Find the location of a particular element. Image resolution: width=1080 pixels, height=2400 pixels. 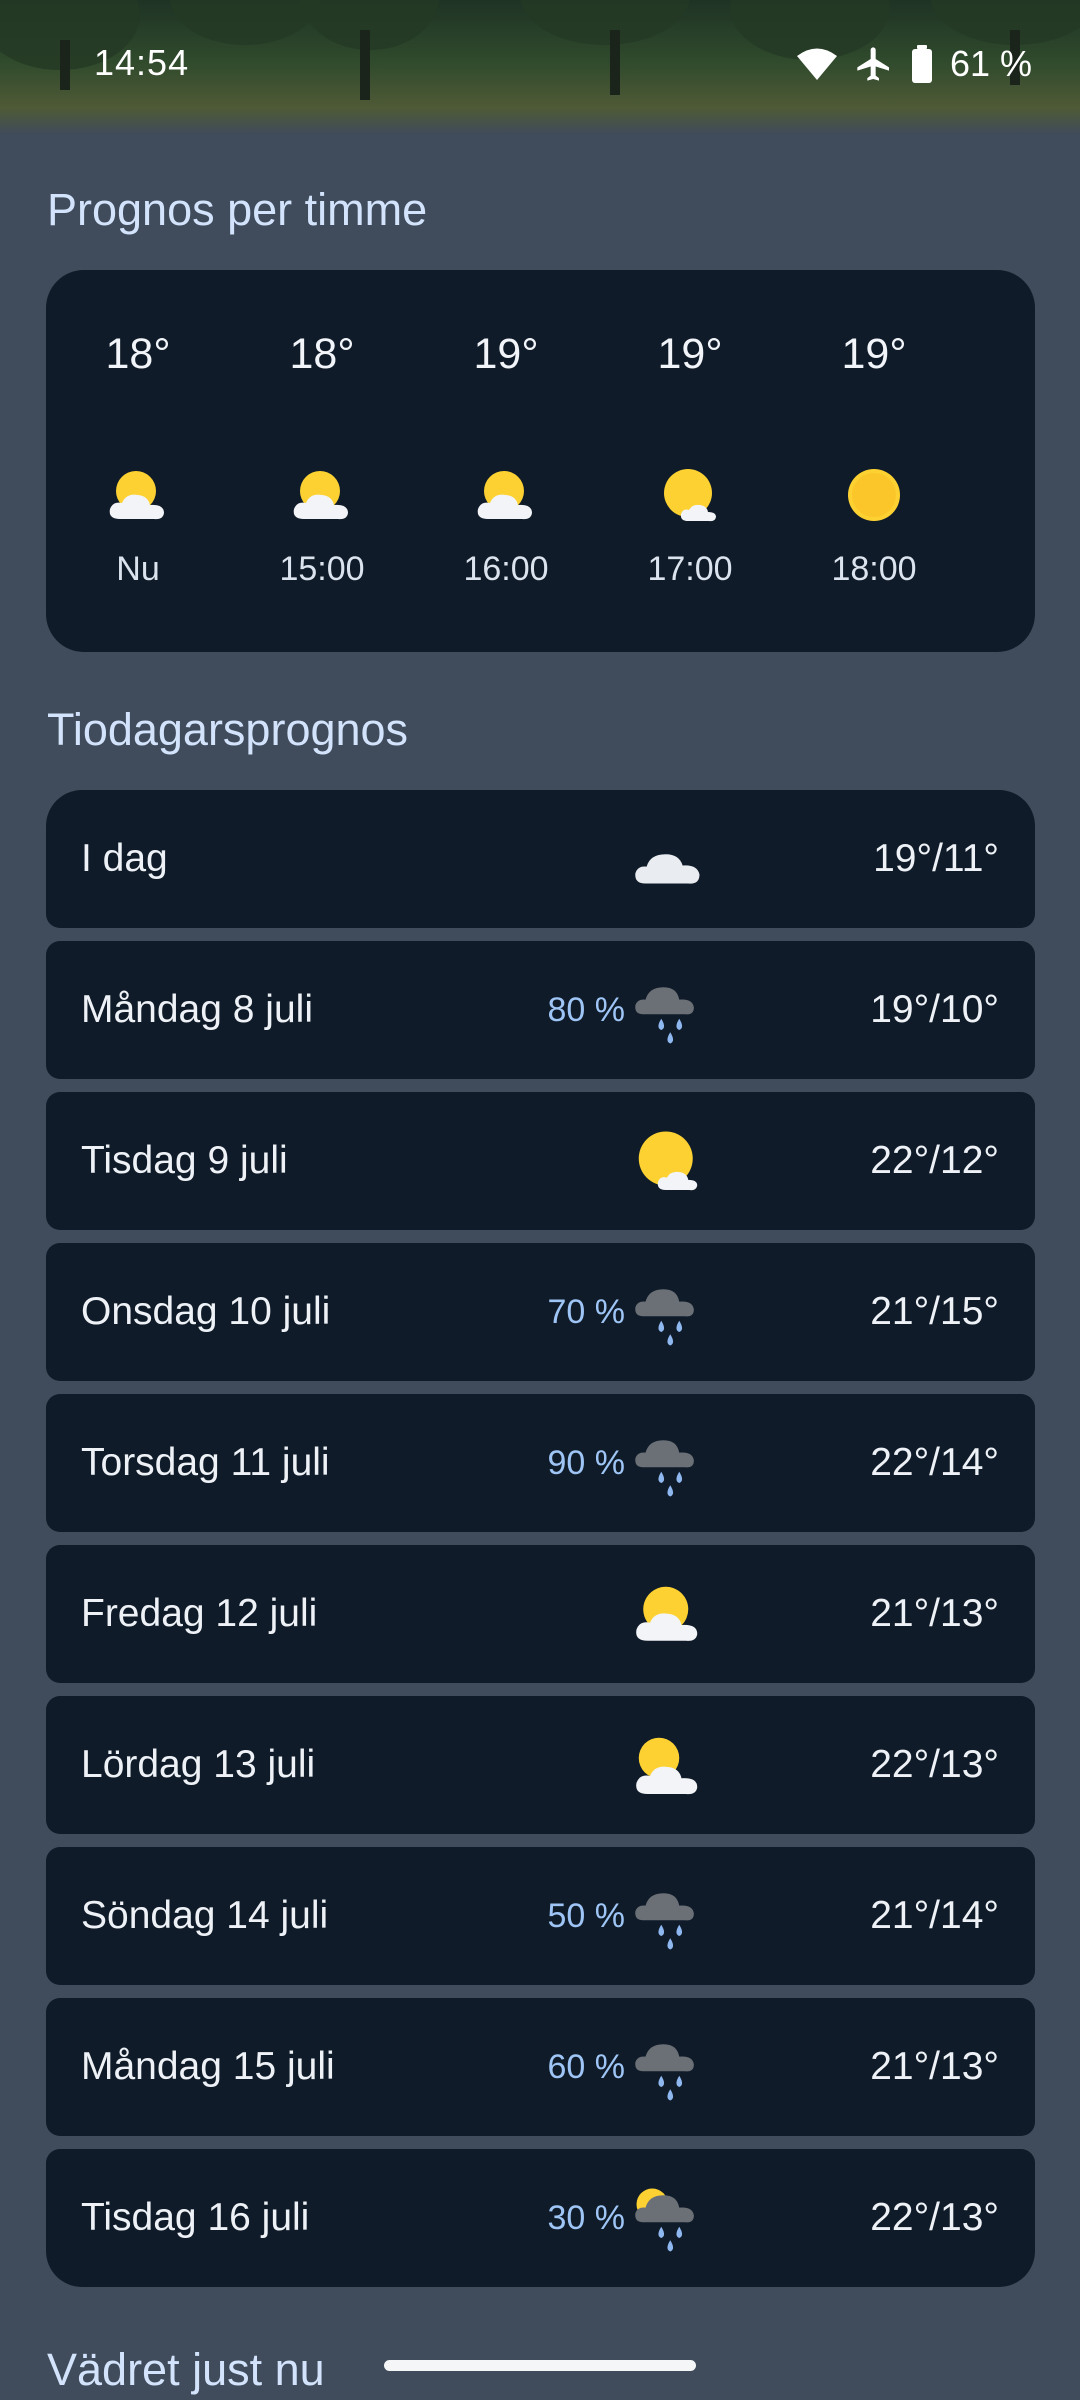

precip-chance: 90 % is located at coordinates (586, 1463).